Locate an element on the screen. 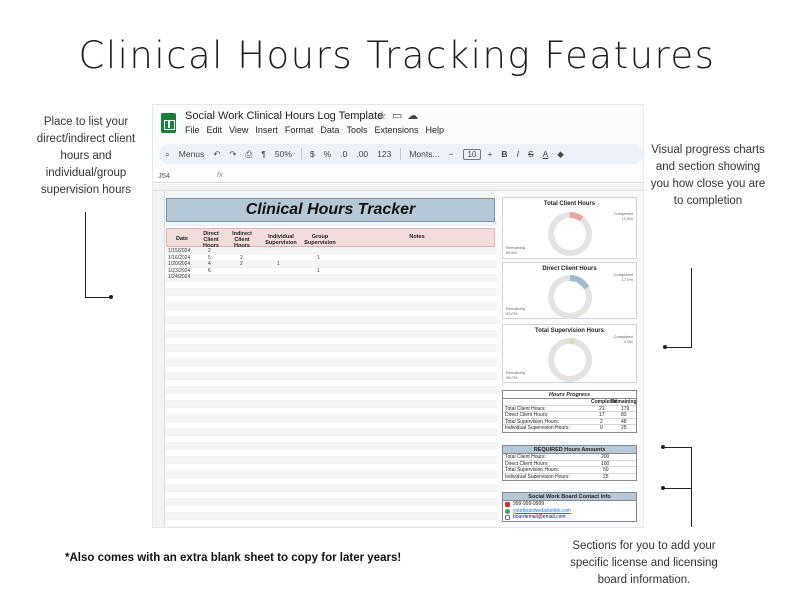 The height and width of the screenshot is (596, 794). connector-right-horizontal is located at coordinates (678, 347).